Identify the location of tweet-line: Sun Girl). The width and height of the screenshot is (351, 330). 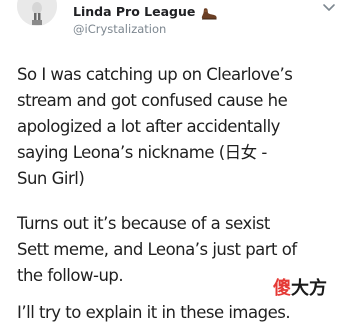
(51, 178).